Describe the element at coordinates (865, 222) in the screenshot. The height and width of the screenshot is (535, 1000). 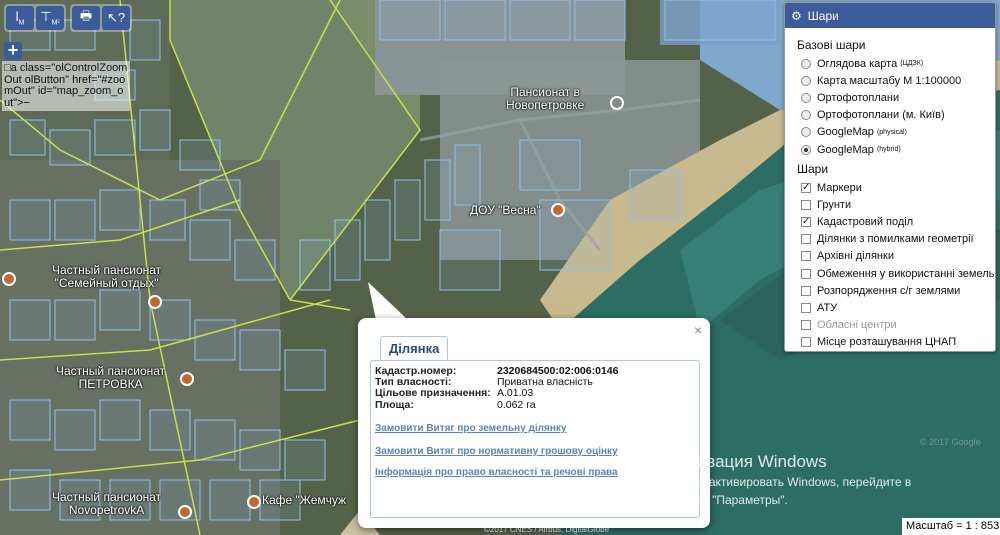
I see `overlay-layer-label: Кадастровий поділ` at that location.